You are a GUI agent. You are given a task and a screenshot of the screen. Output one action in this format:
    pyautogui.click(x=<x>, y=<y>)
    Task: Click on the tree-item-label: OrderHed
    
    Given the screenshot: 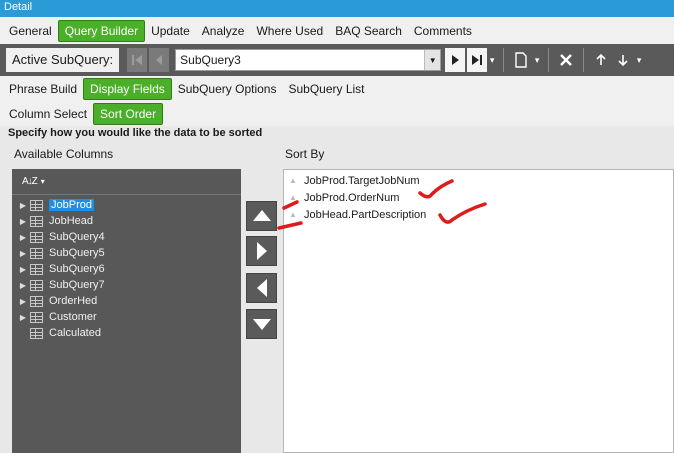 What is the action you would take?
    pyautogui.click(x=73, y=301)
    